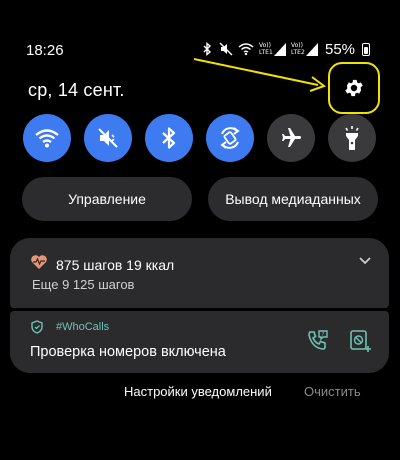 This screenshot has height=460, width=400. I want to click on flashlight-toggle, so click(352, 138).